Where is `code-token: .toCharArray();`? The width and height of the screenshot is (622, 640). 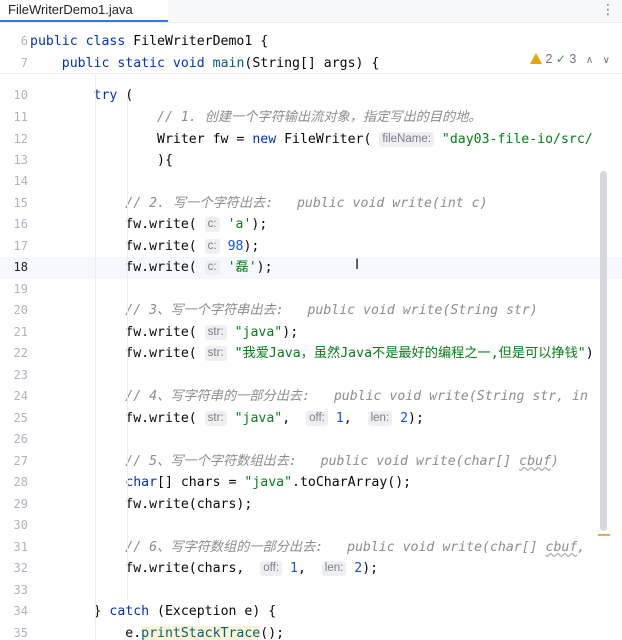
code-token: .toCharArray(); is located at coordinates (352, 482).